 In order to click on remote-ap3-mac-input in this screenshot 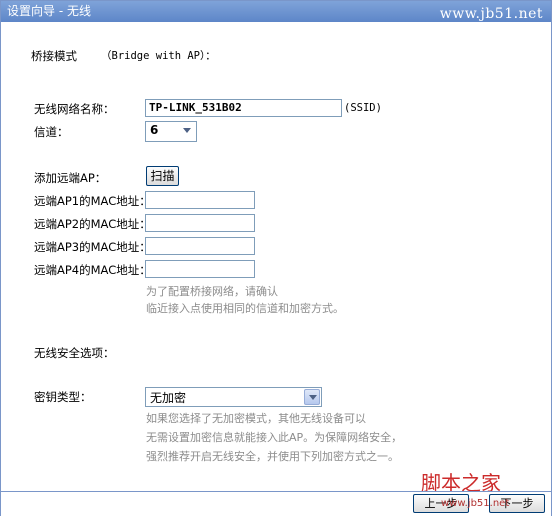, I will do `click(200, 246)`.